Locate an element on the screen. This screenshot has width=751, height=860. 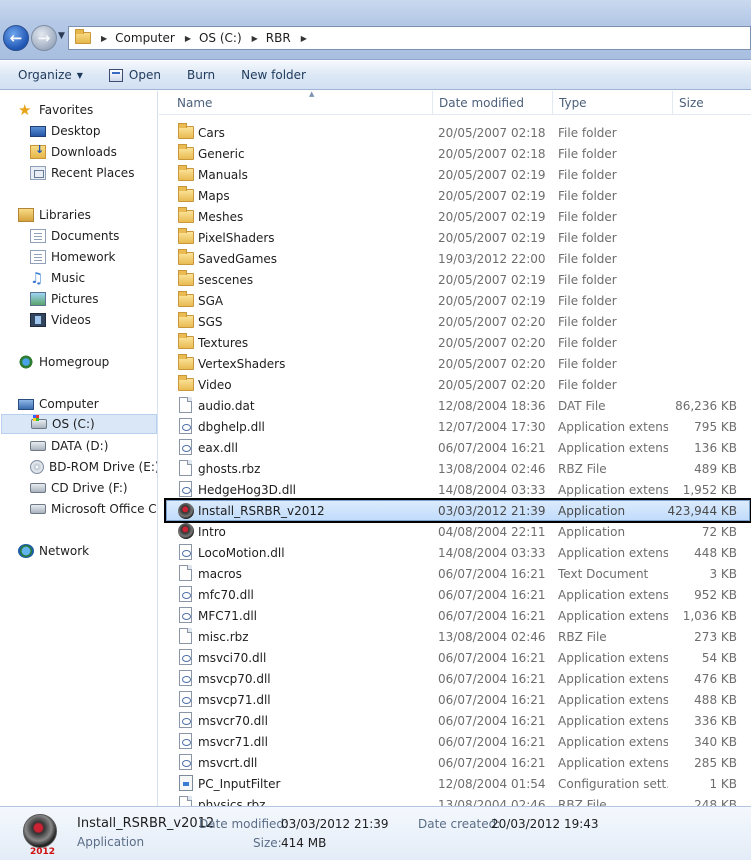
nav-ms-office: Microsoft Office Clic is located at coordinates (93, 509).